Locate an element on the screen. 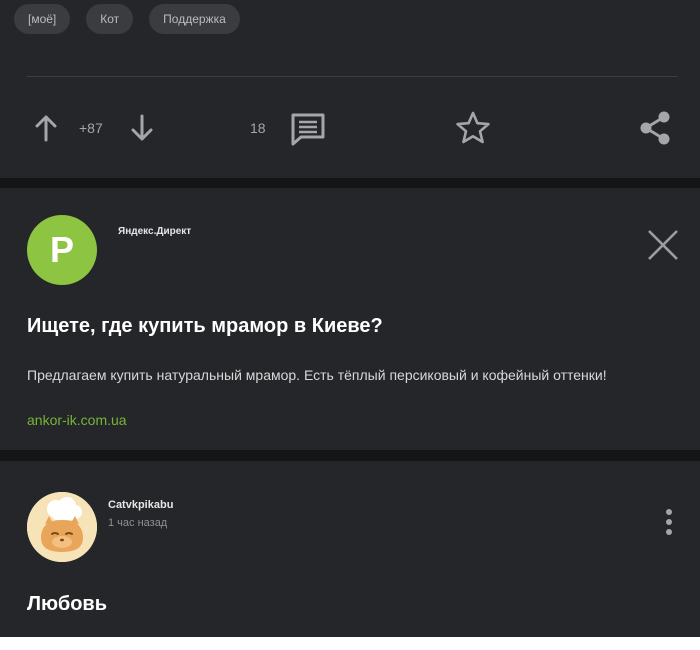  comments-count: 18 is located at coordinates (258, 128).